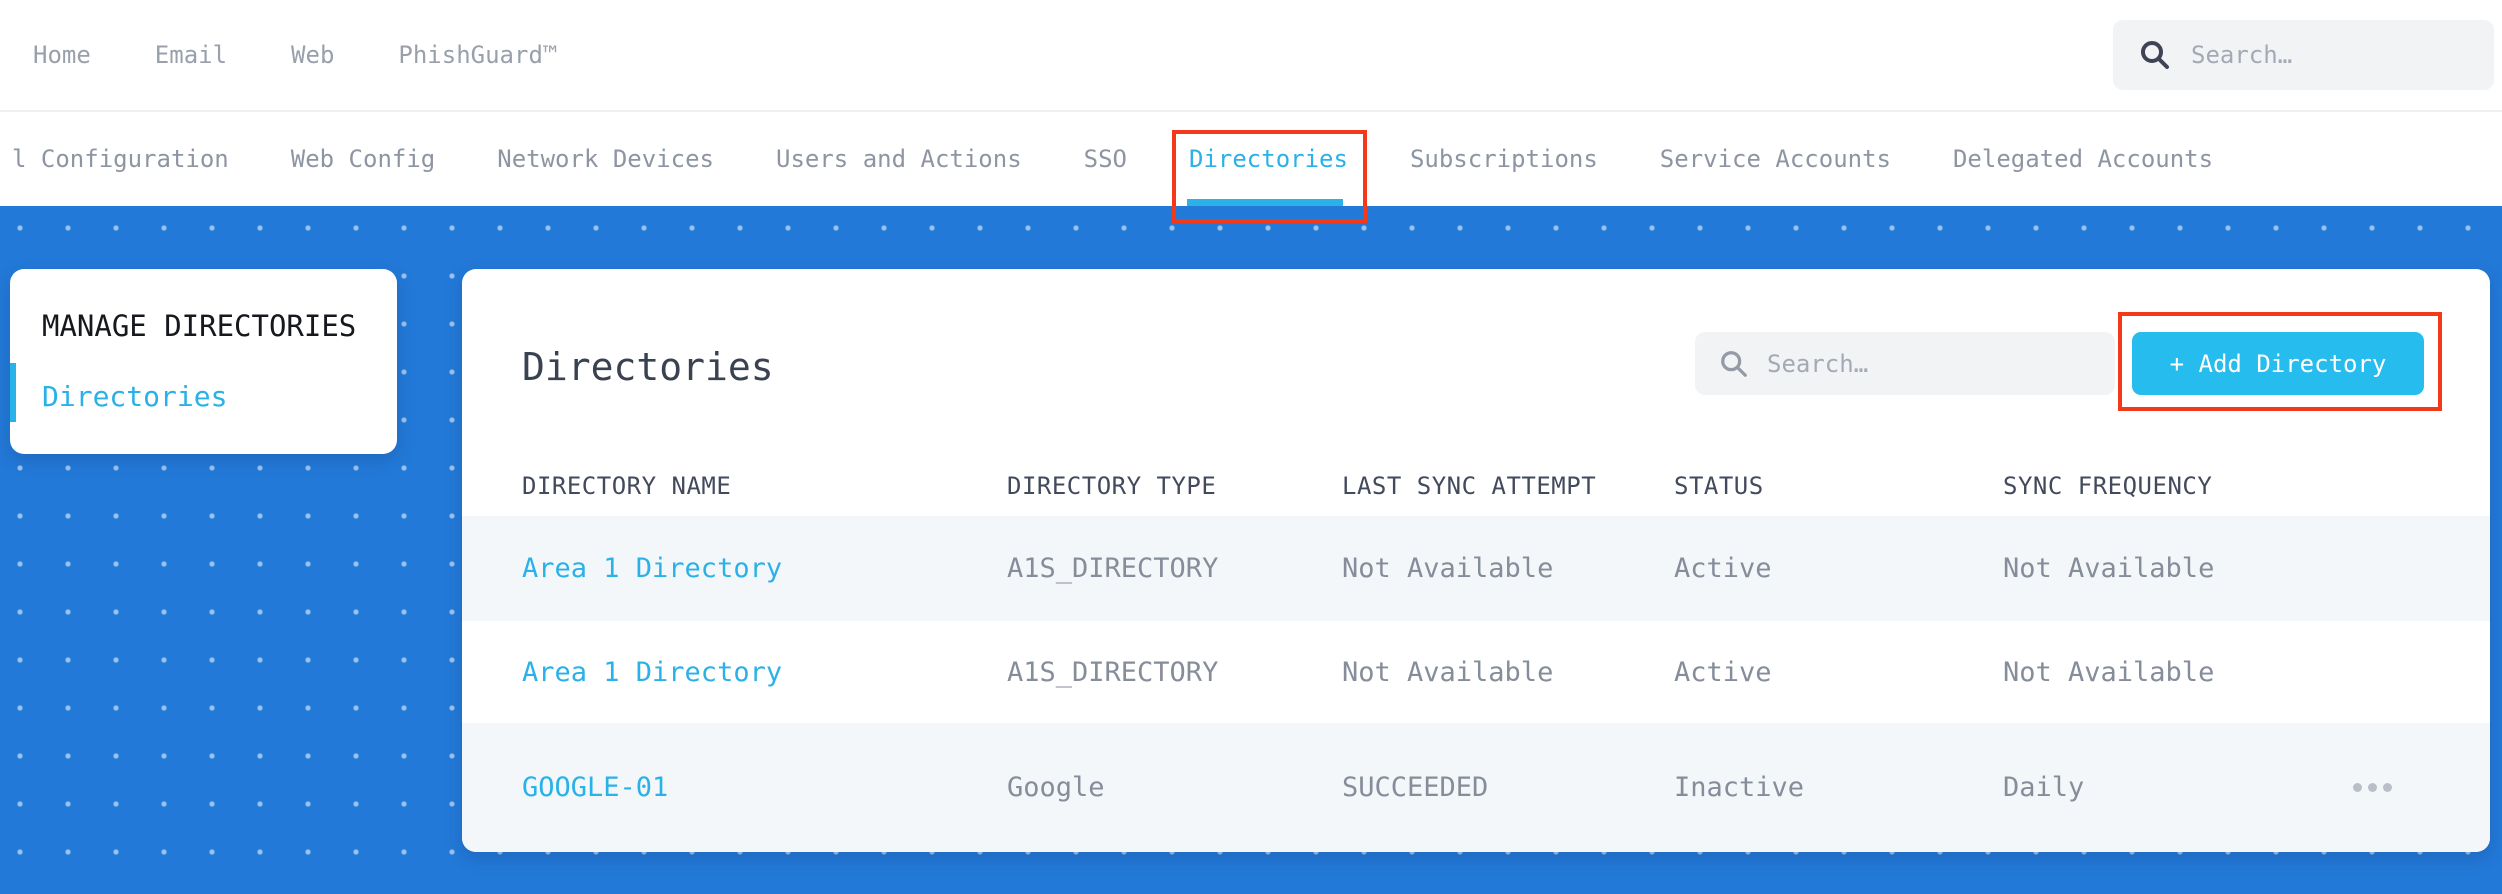  Describe the element at coordinates (1775, 159) in the screenshot. I see `sub-nav-service-accounts: Service Accounts` at that location.